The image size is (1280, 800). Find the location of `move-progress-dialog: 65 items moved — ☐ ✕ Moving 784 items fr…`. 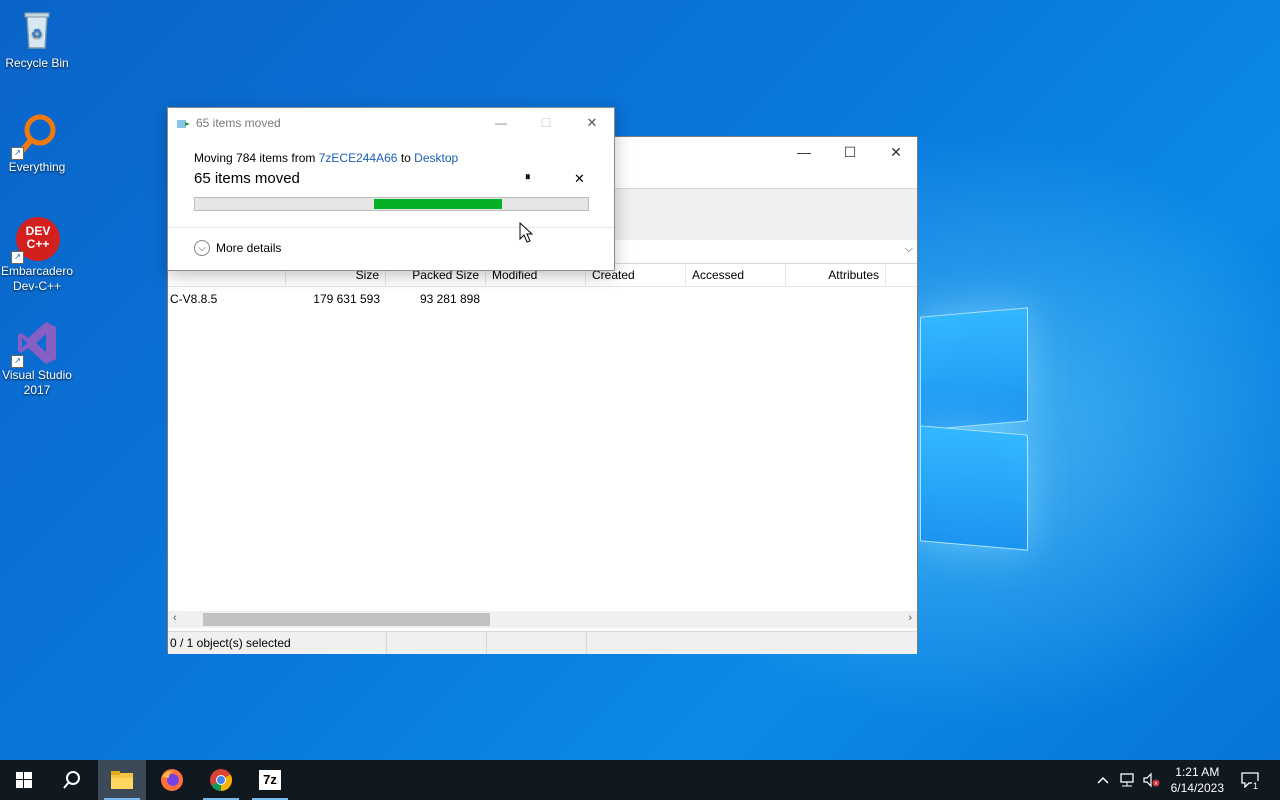

move-progress-dialog: 65 items moved — ☐ ✕ Moving 784 items fr… is located at coordinates (391, 189).